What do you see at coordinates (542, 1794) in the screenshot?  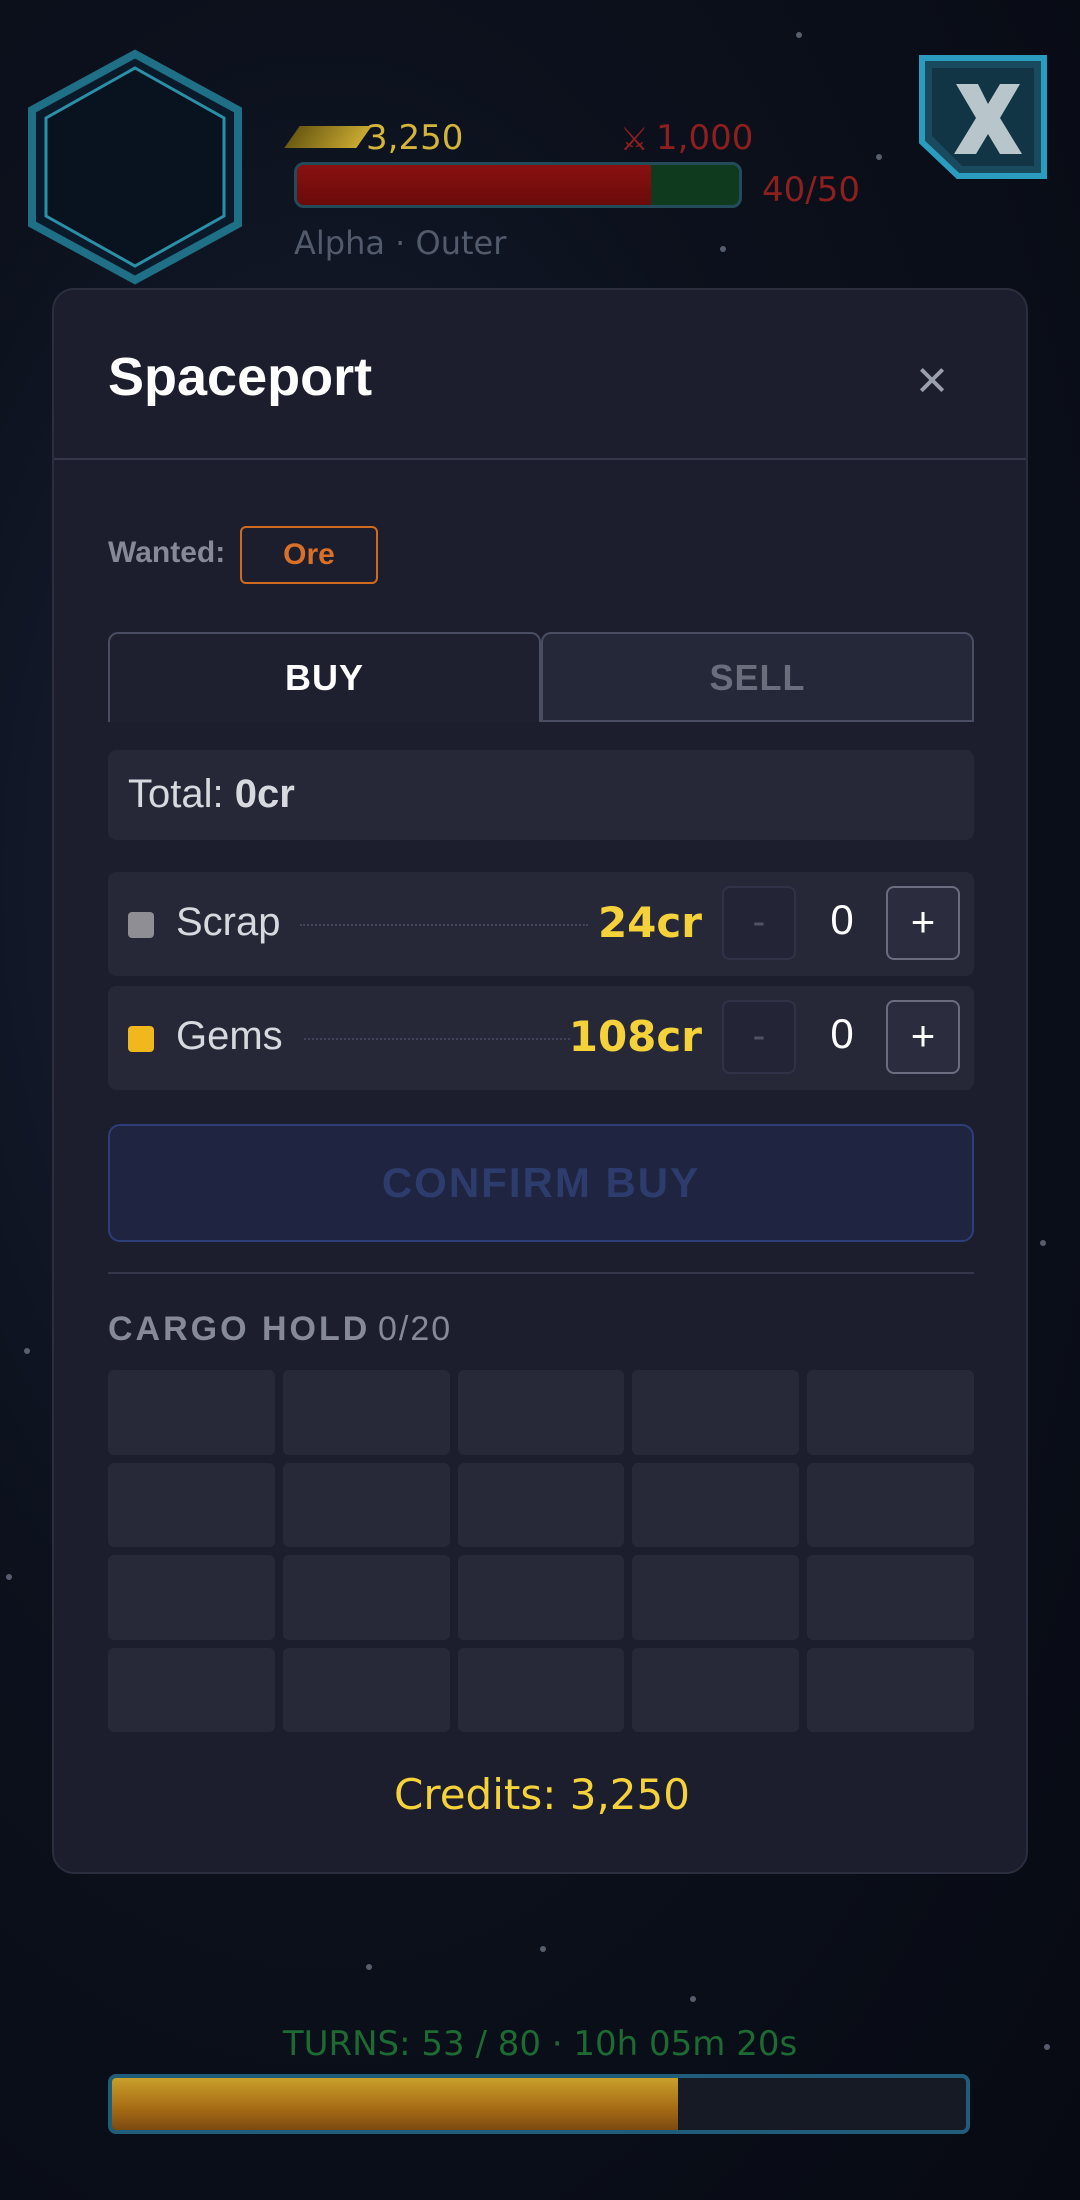 I see `credits-display: Credits: 3,250` at bounding box center [542, 1794].